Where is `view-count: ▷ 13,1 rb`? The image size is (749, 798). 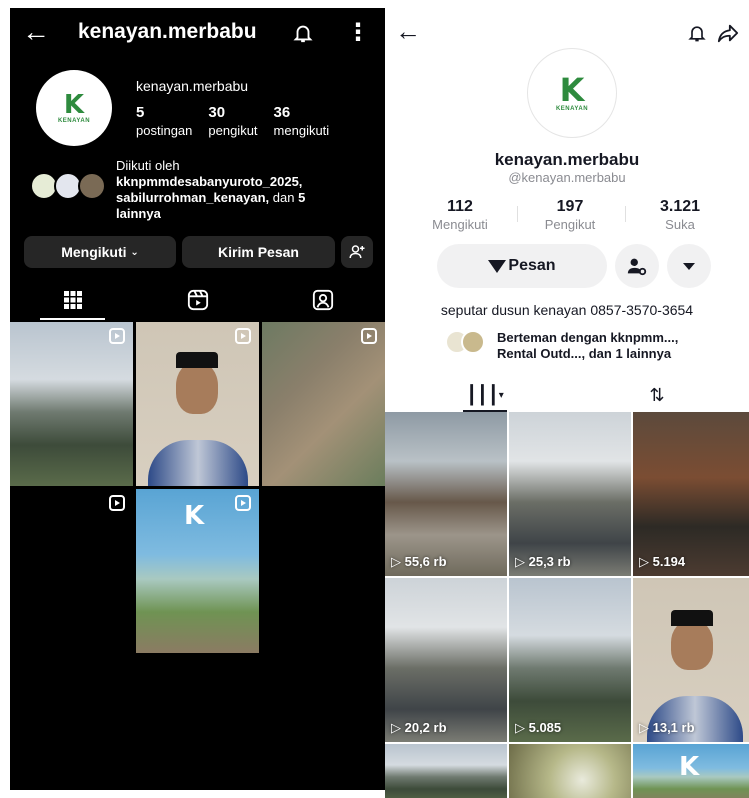
view-count: ▷ 13,1 rb is located at coordinates (667, 727).